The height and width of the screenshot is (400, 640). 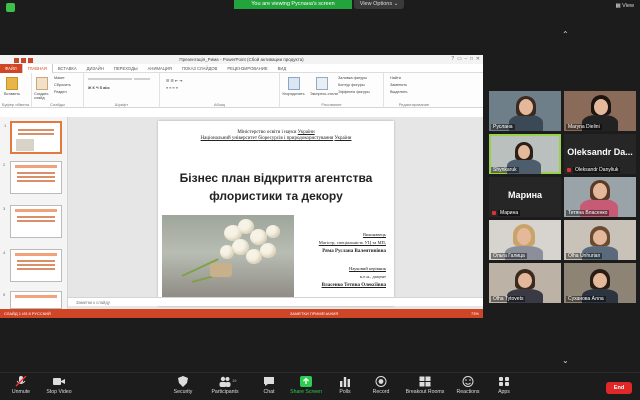 I want to click on align-buttons: ≡ ≡ ≡ ≡, so click(x=172, y=88).